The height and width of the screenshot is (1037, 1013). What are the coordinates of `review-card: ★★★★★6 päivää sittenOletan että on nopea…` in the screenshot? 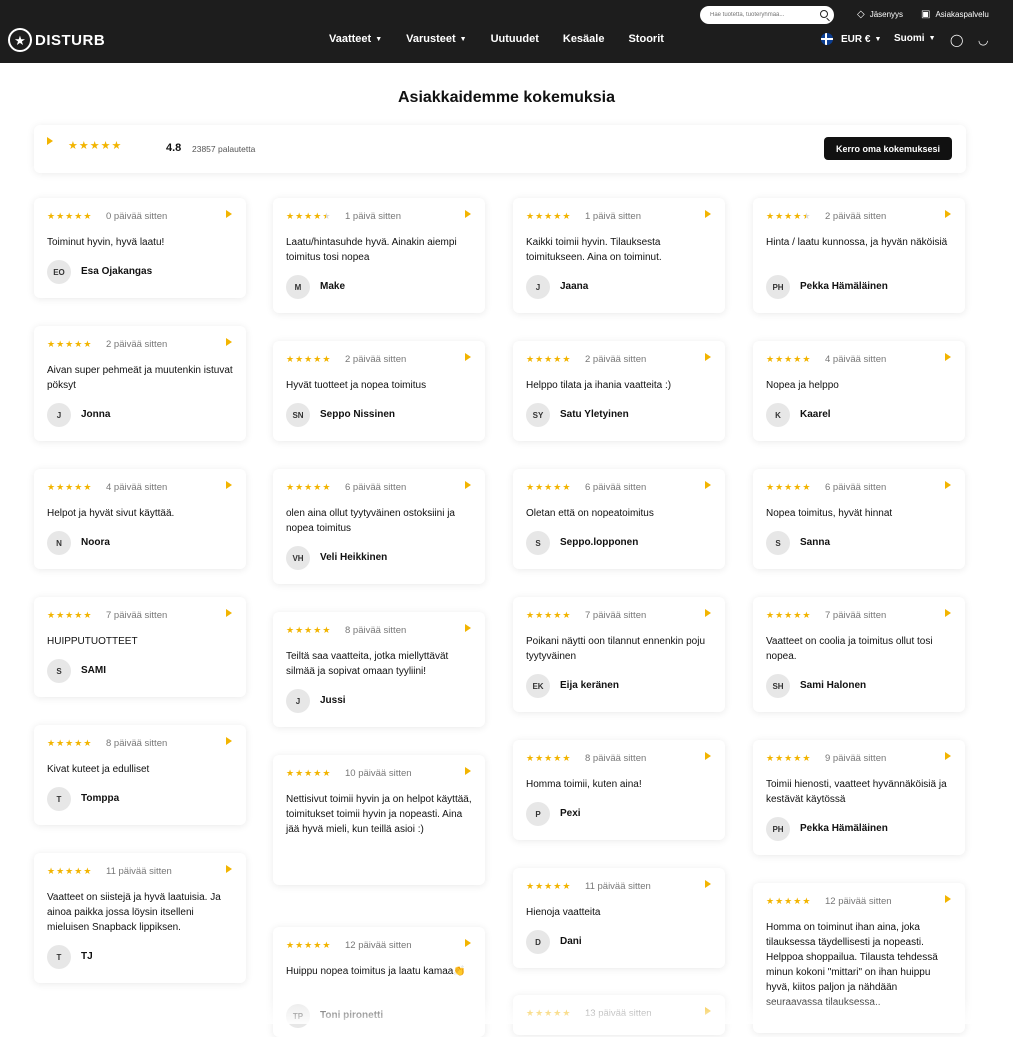 It's located at (619, 519).